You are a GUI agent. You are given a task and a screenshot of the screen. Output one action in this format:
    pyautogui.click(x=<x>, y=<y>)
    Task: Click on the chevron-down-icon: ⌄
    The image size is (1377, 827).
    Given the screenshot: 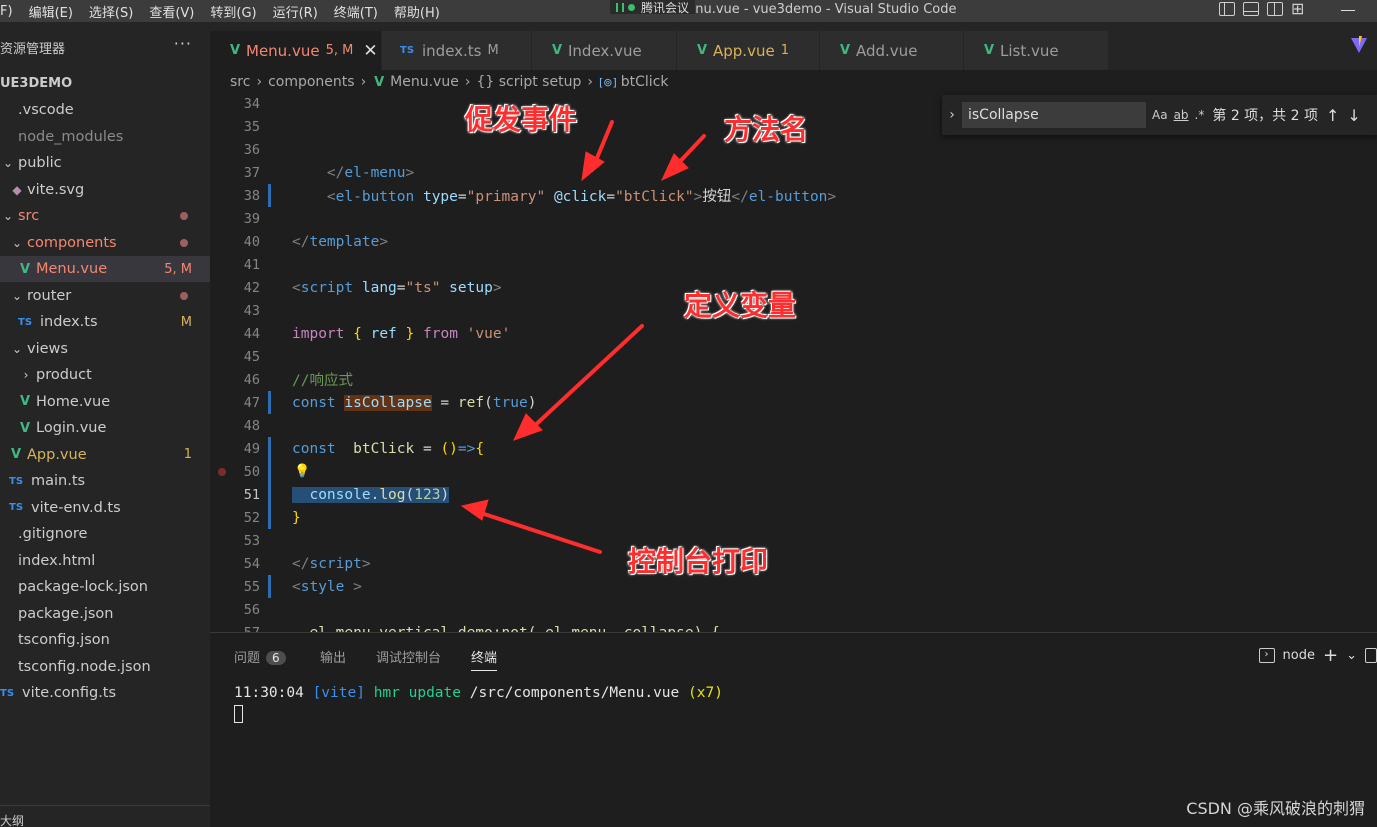 What is the action you would take?
    pyautogui.click(x=1351, y=655)
    